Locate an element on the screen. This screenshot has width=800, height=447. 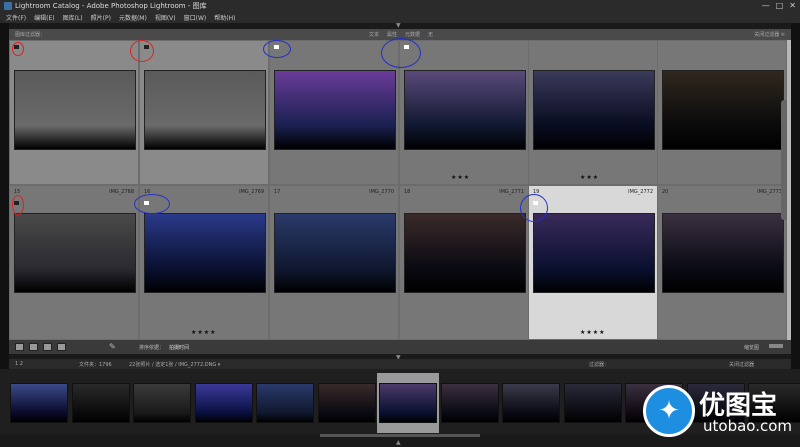
menu-library: 图库(L) is located at coordinates (73, 17).